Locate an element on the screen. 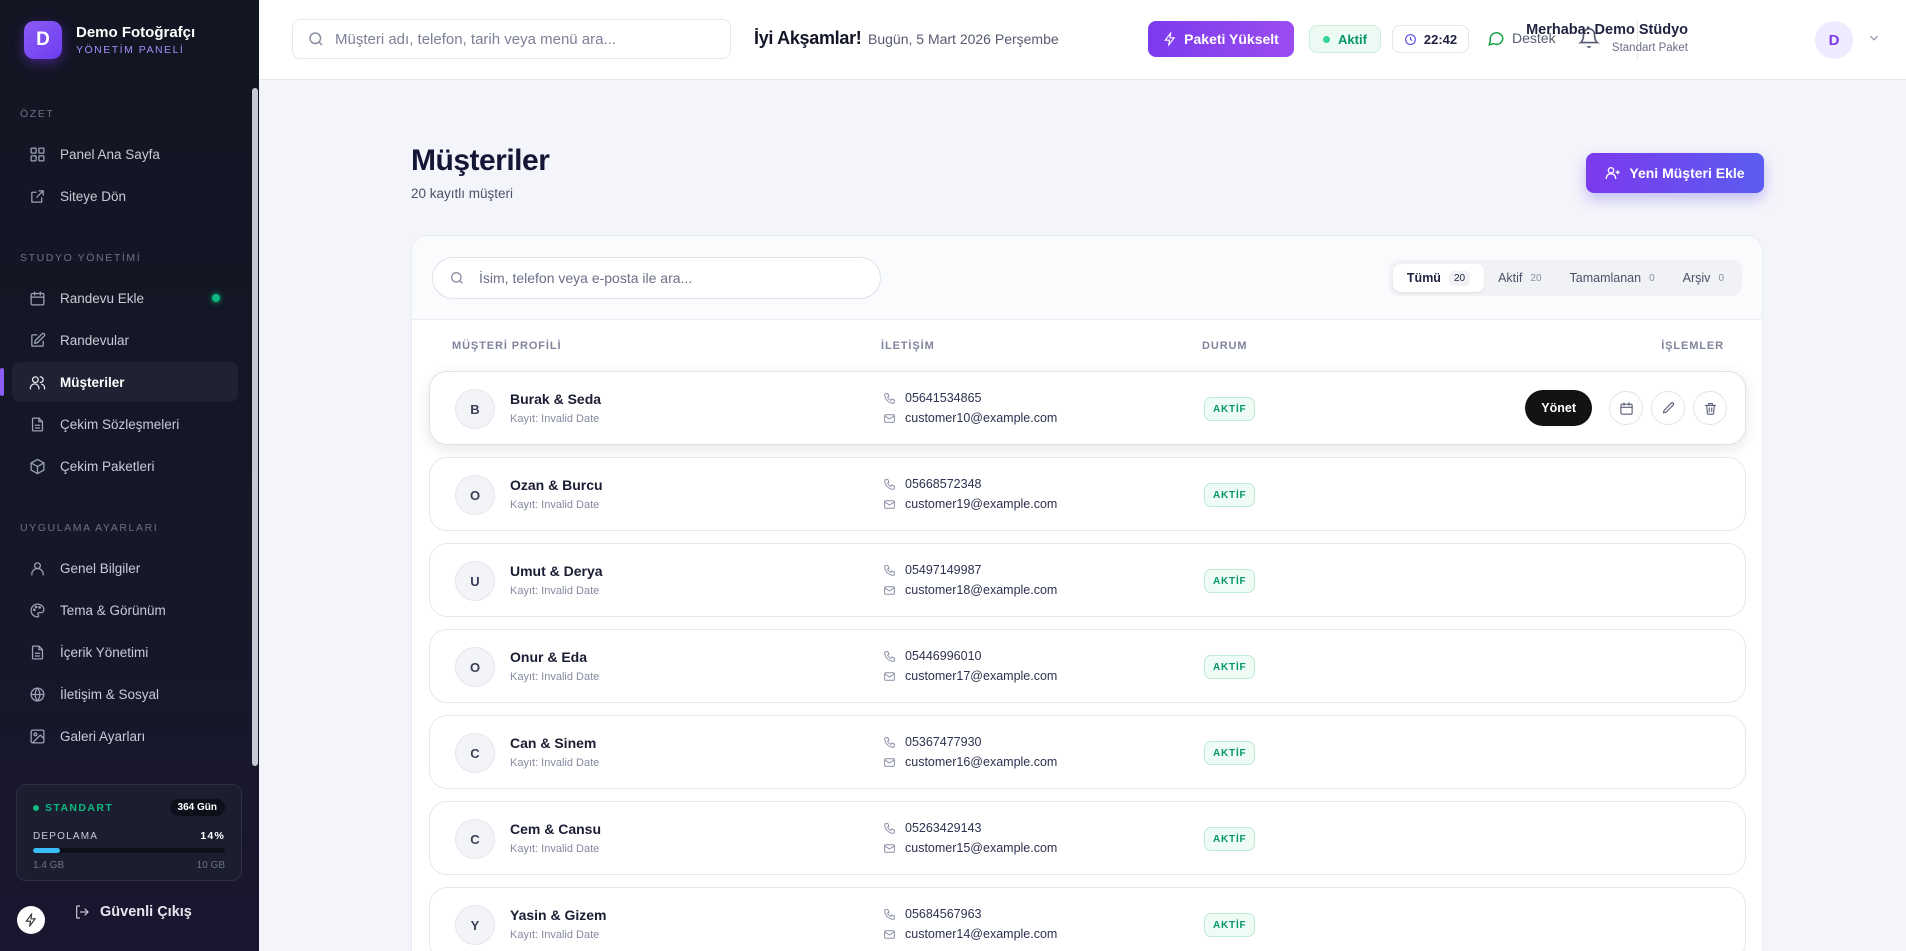 This screenshot has width=1906, height=951. customer-phone: 05668572348 is located at coordinates (932, 484).